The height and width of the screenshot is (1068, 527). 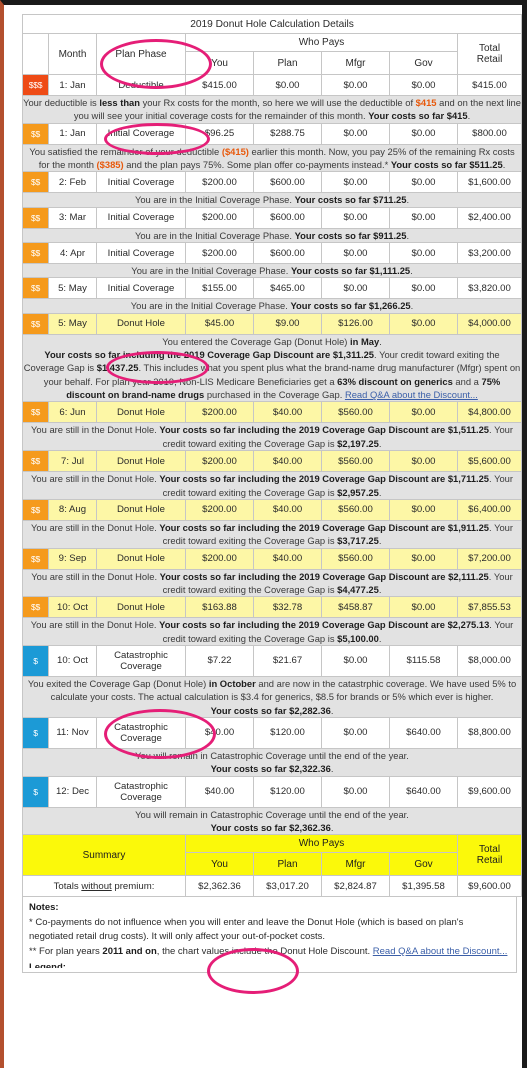 I want to click on header-row-group: Month Plan Phase Who Pays Total Retail, so click(x=272, y=54).